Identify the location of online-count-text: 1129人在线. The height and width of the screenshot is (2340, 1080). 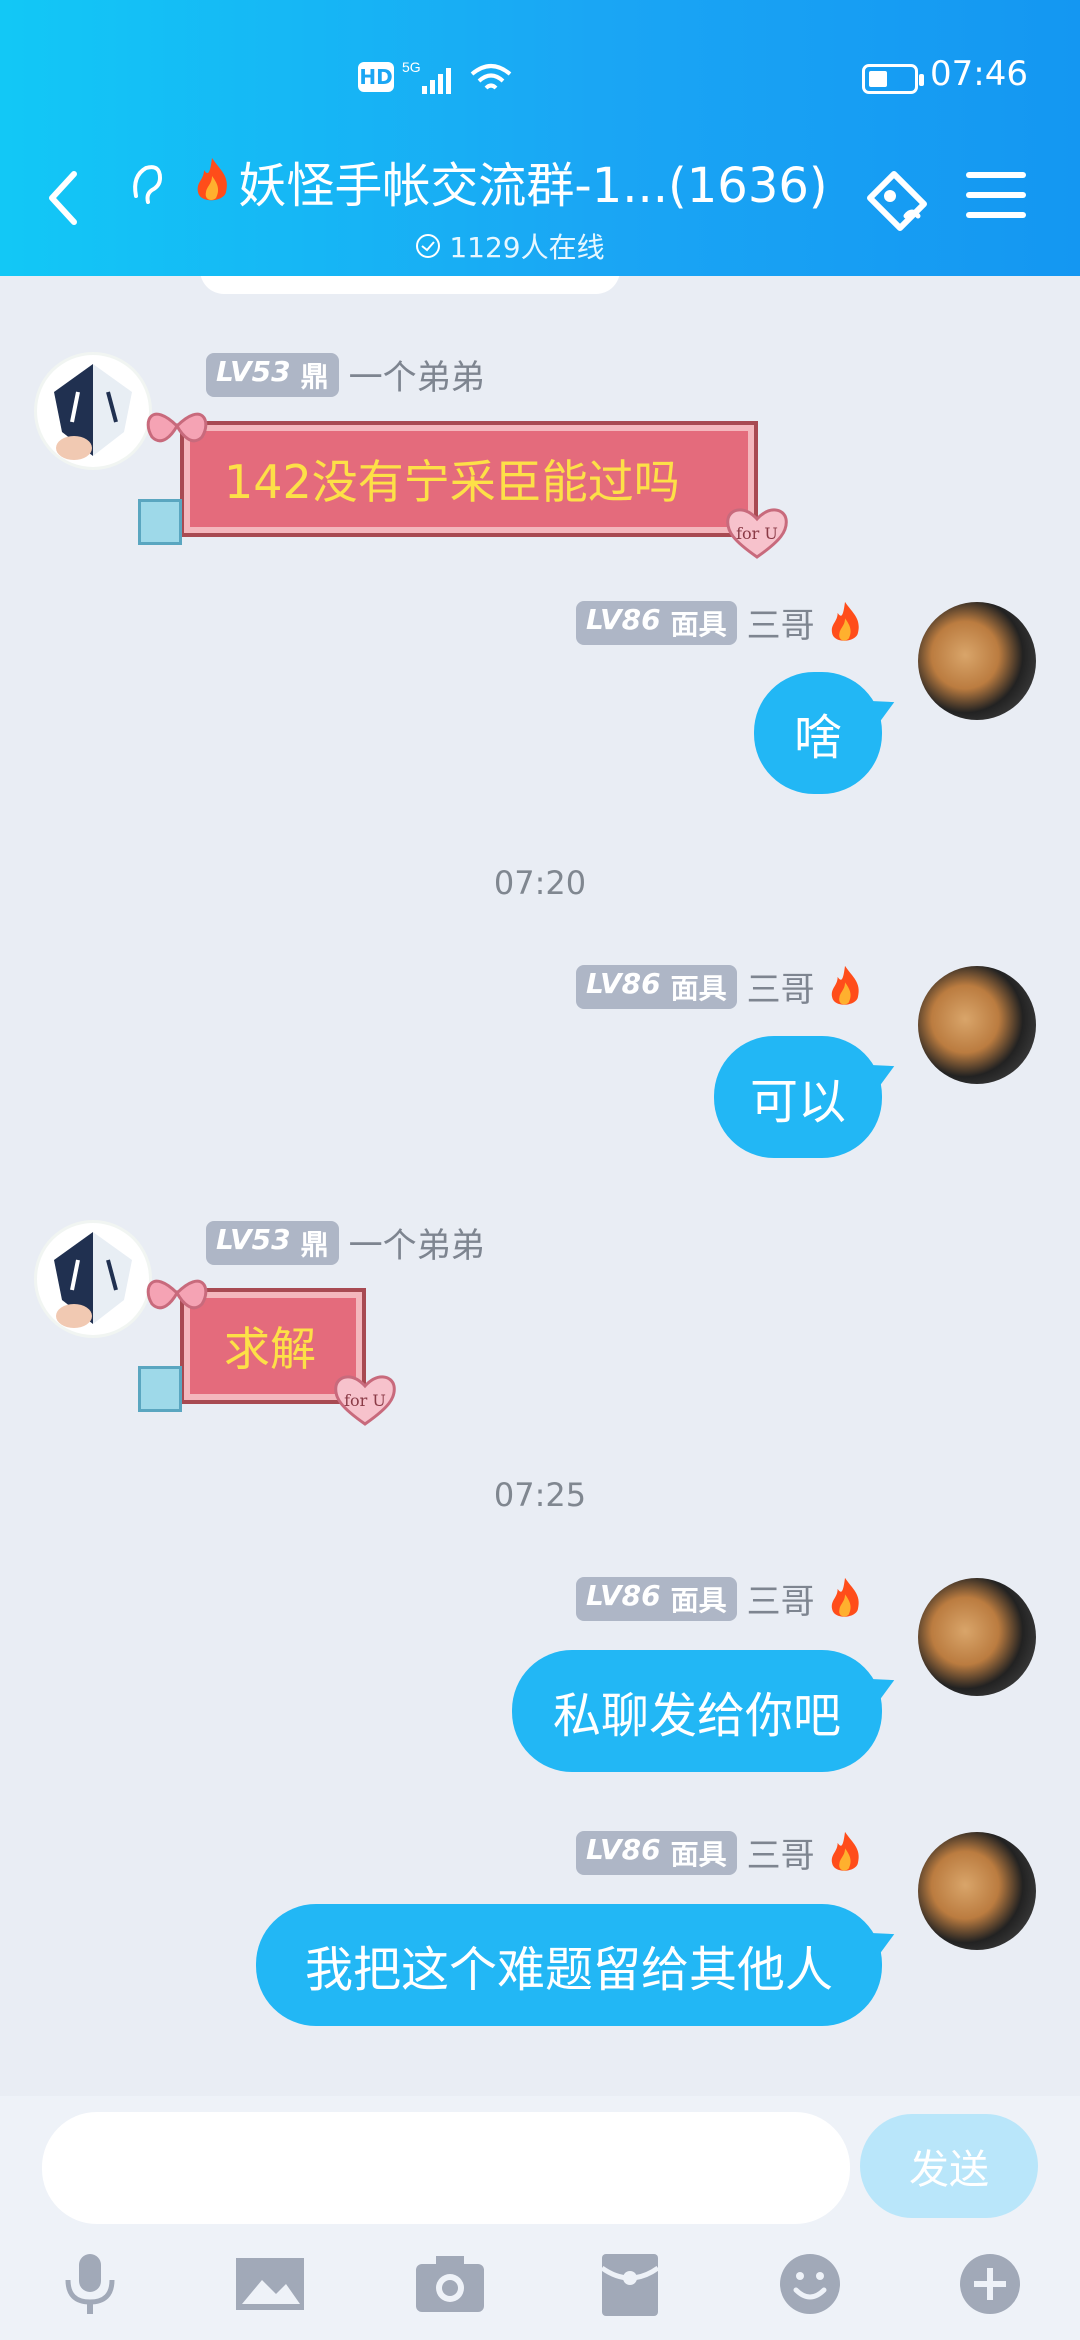
(527, 247).